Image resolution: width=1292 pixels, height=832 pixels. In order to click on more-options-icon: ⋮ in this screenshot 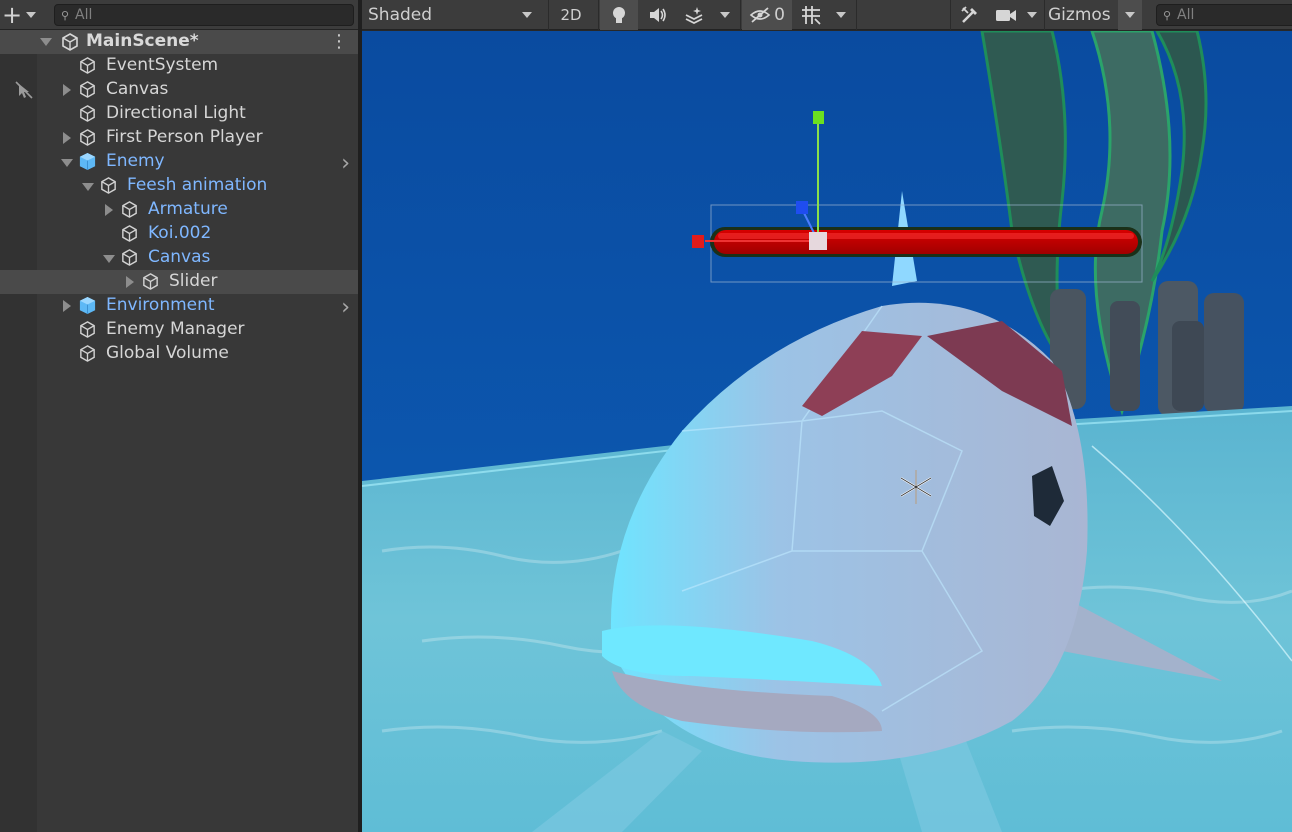, I will do `click(339, 42)`.